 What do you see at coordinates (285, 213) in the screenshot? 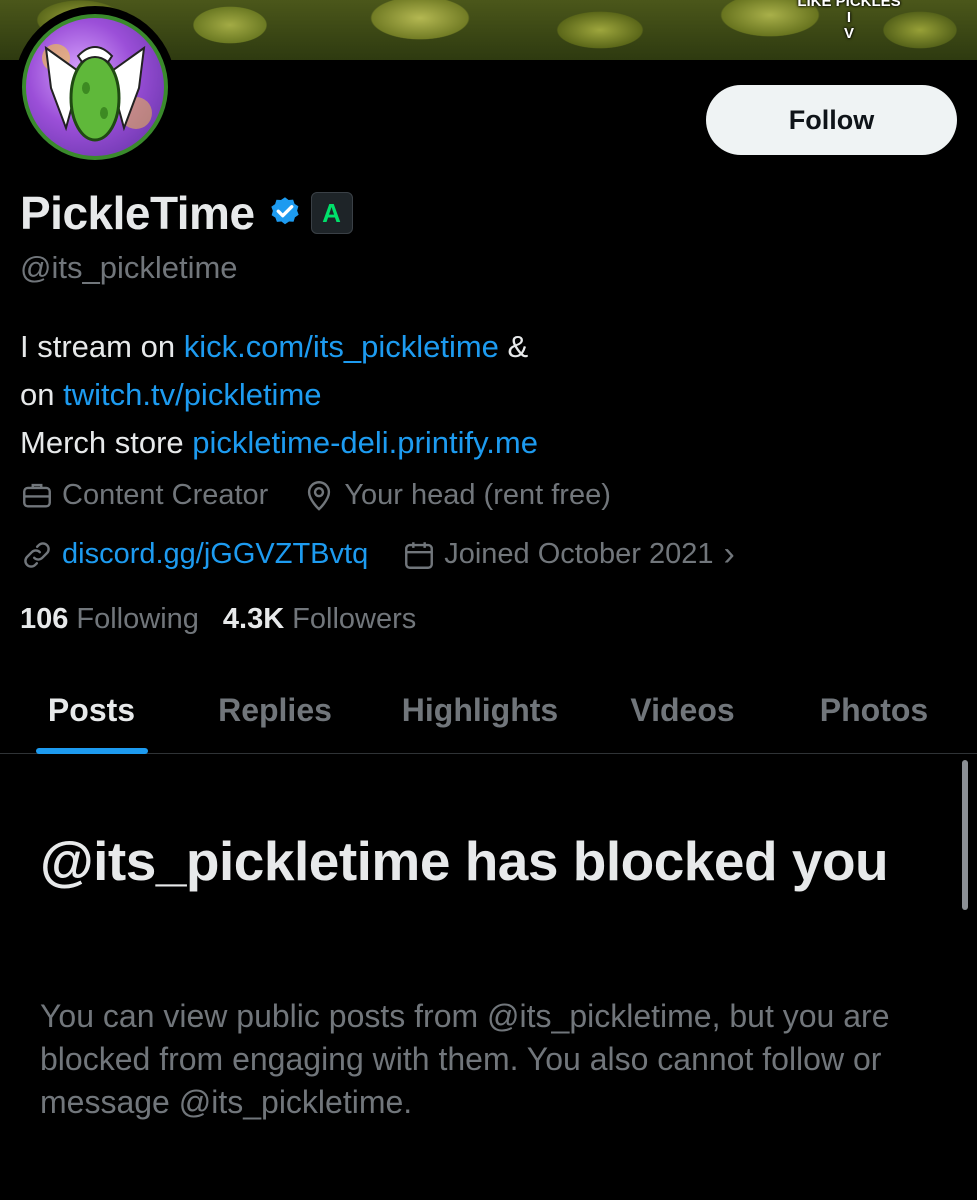
I see `verified-badge-icon` at bounding box center [285, 213].